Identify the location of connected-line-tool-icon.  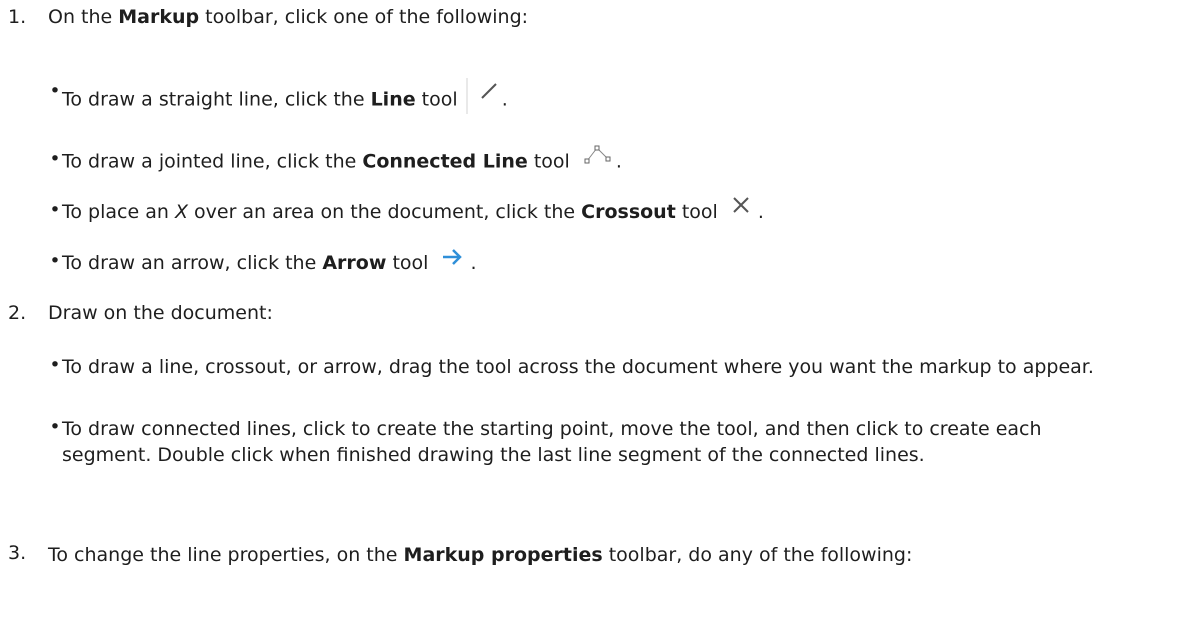
(596, 156).